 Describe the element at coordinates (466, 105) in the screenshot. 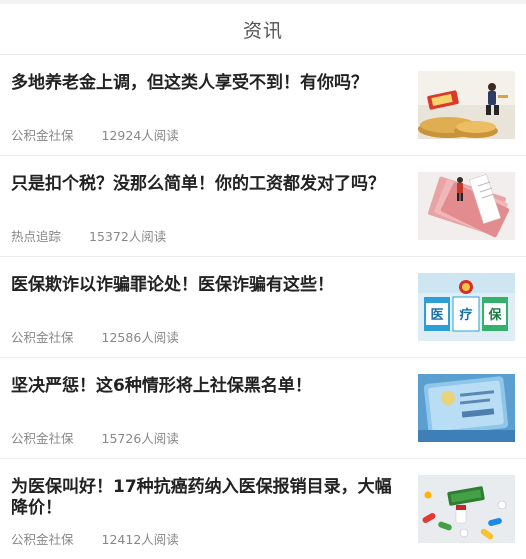

I see `pension-coins-image` at that location.